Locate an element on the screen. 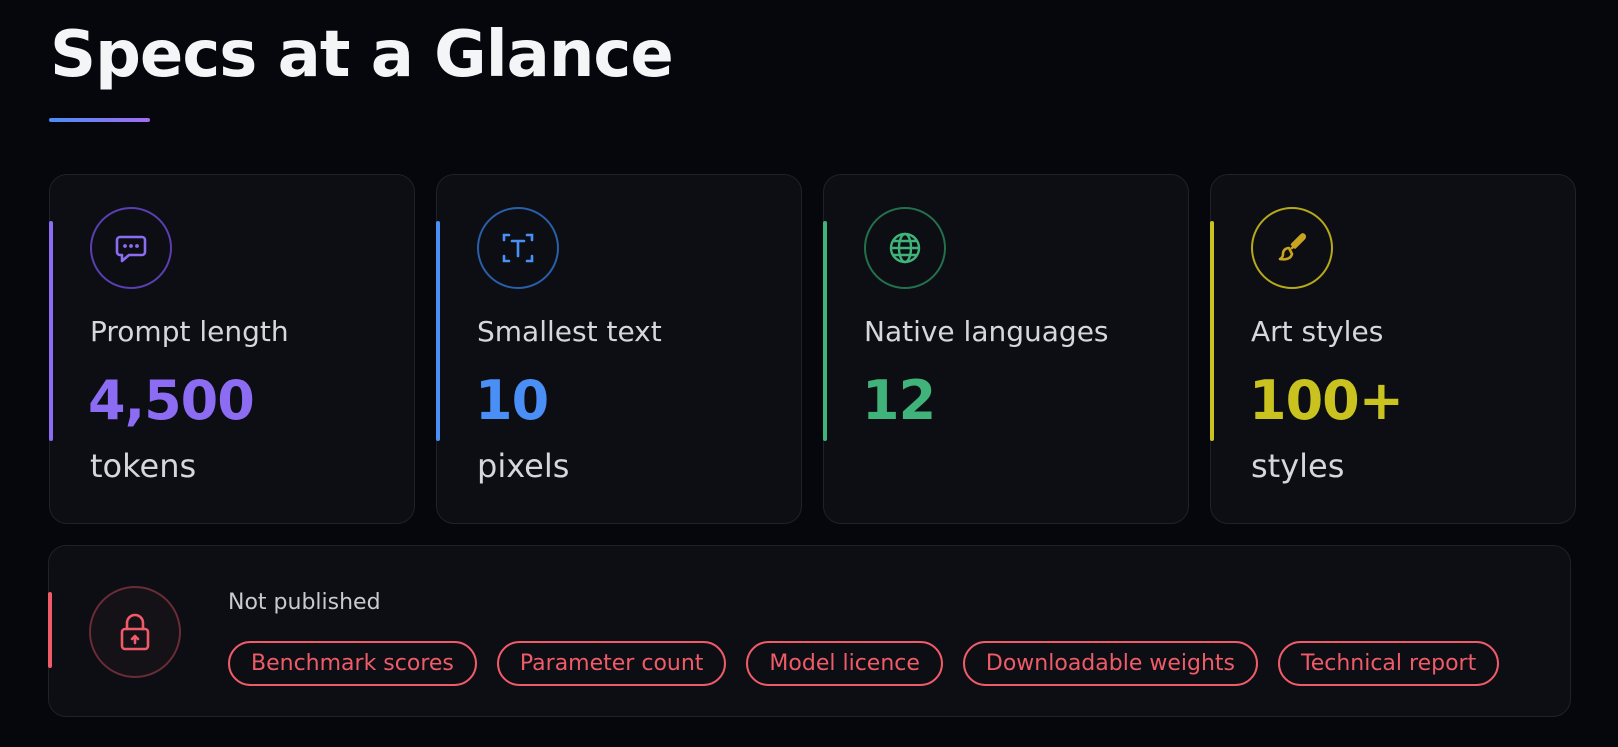  spec-card-art-styles: Art styles 100+ styles is located at coordinates (1393, 349).